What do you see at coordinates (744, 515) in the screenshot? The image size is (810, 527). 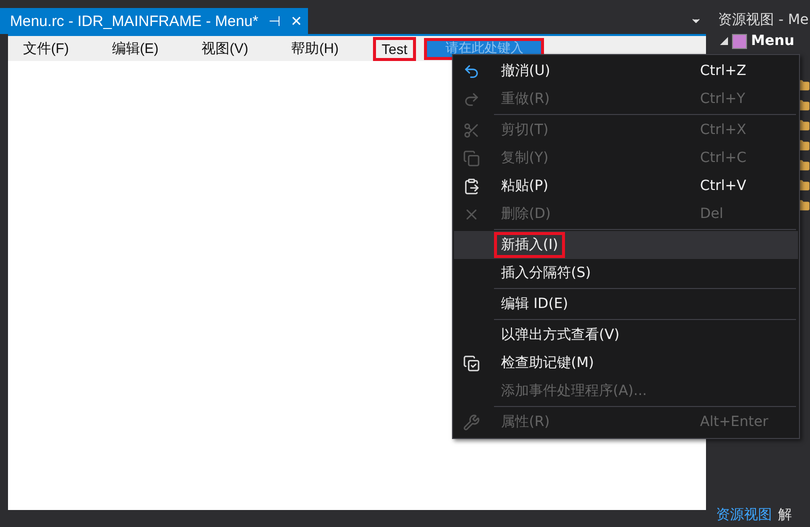 I see `panel-tab: 资源视图` at bounding box center [744, 515].